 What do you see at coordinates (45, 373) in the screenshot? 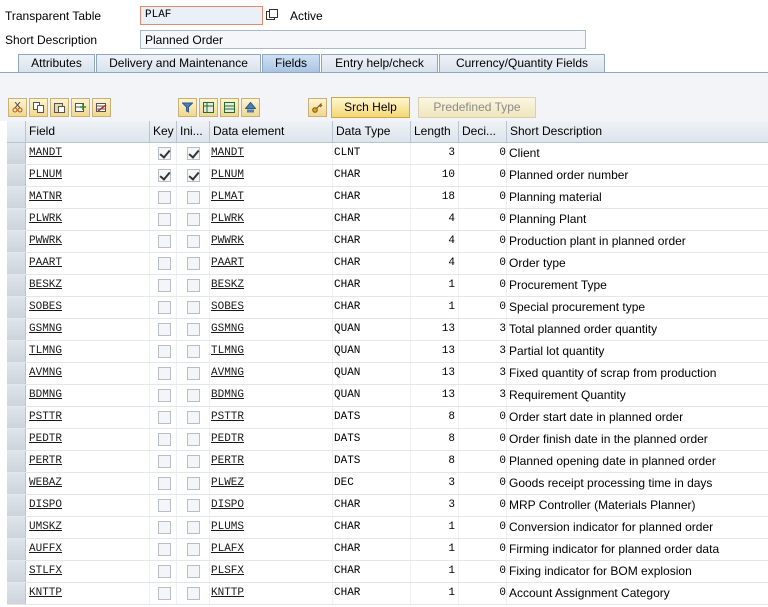
I see `field-name: AVMNG` at bounding box center [45, 373].